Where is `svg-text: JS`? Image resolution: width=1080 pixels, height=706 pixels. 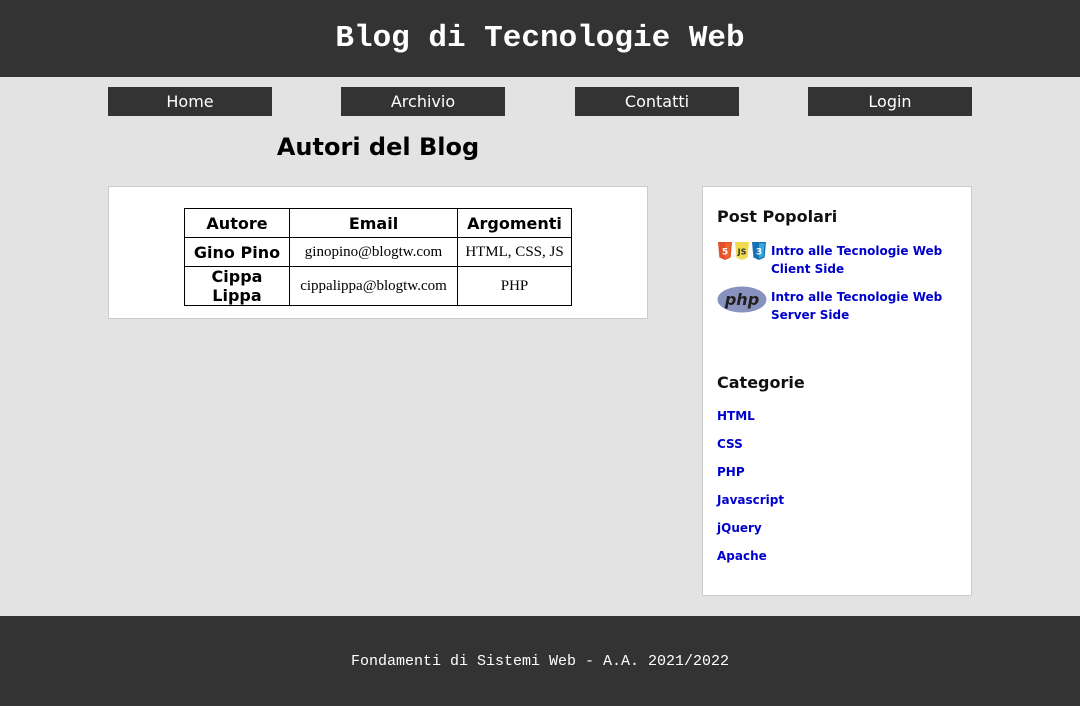
svg-text: JS is located at coordinates (742, 252).